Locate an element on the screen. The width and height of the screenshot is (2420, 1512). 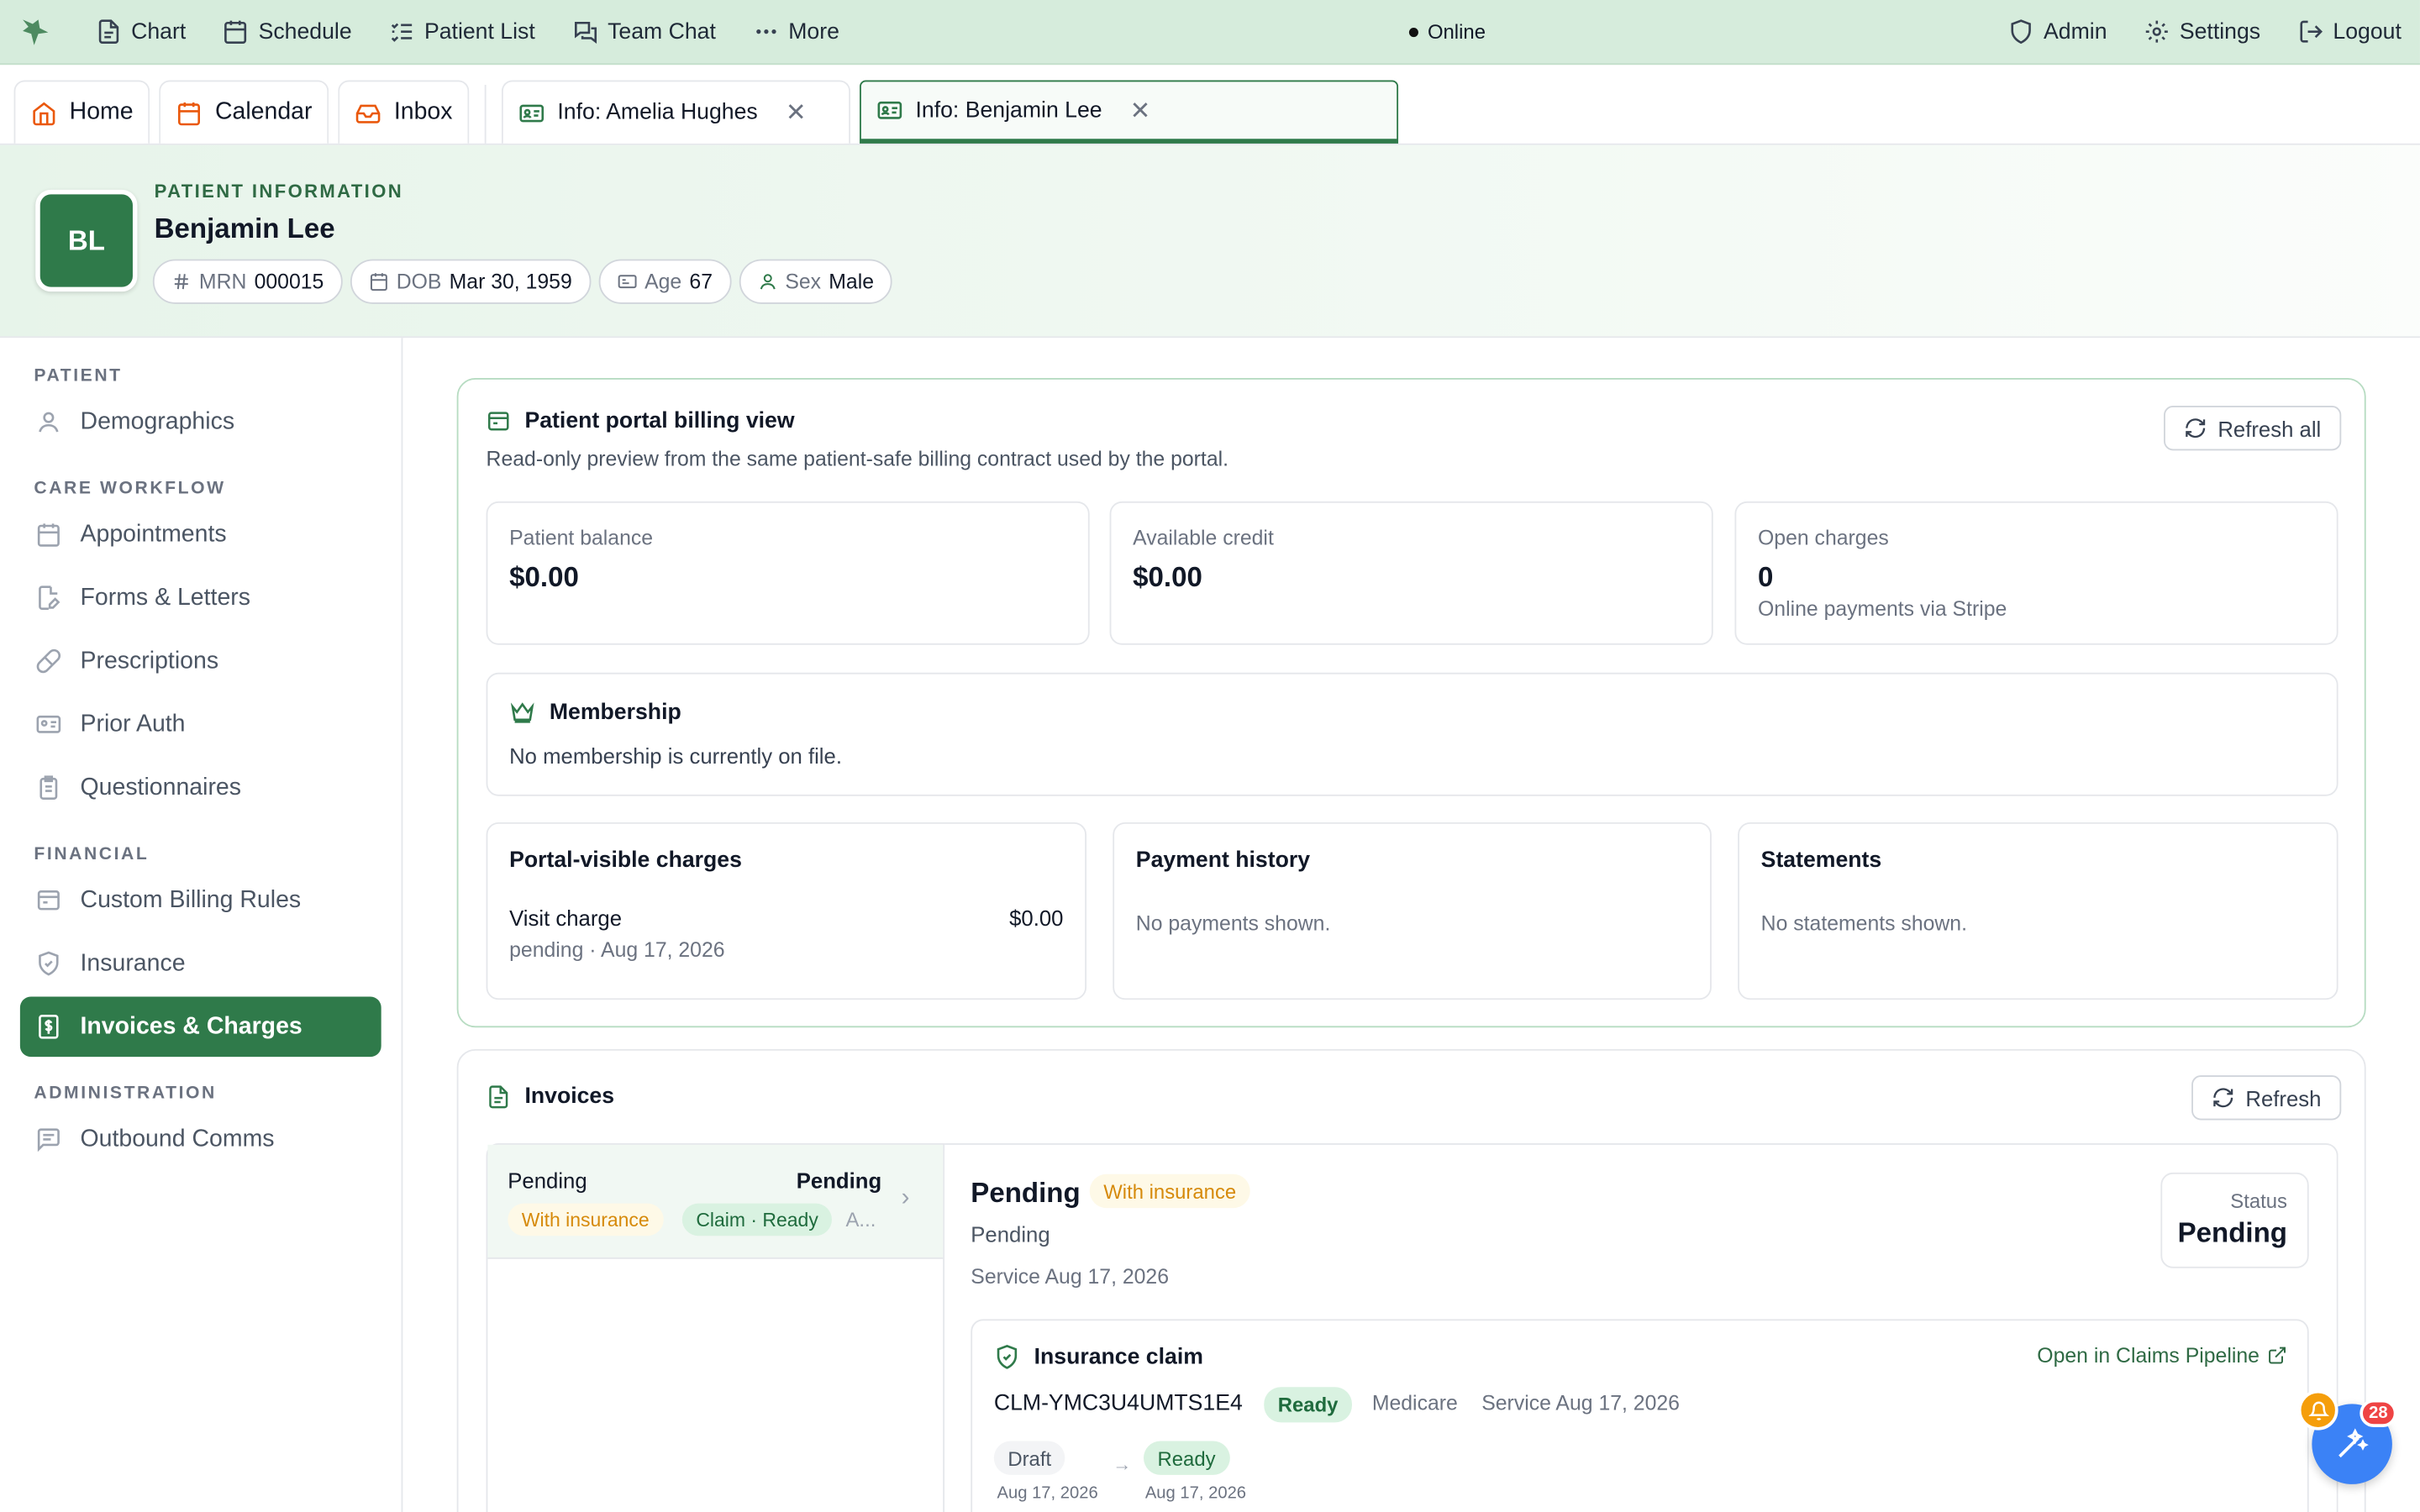
age-chip: Age 67 is located at coordinates (664, 281).